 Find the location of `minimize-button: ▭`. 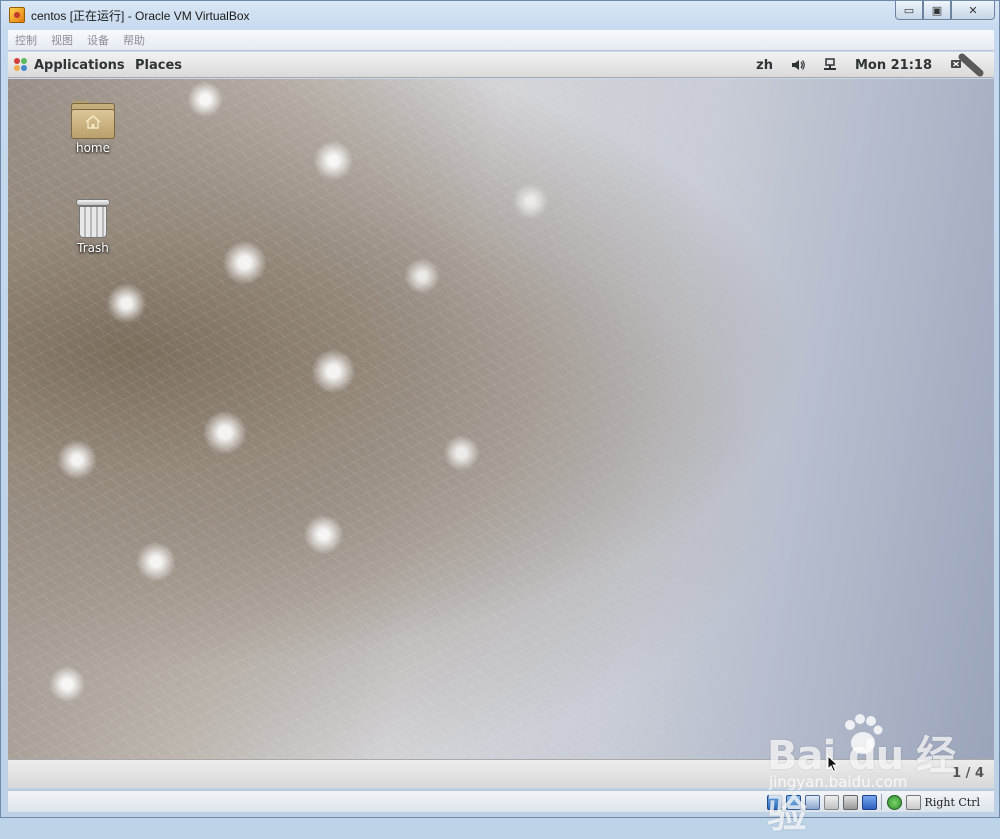

minimize-button: ▭ is located at coordinates (909, 10).